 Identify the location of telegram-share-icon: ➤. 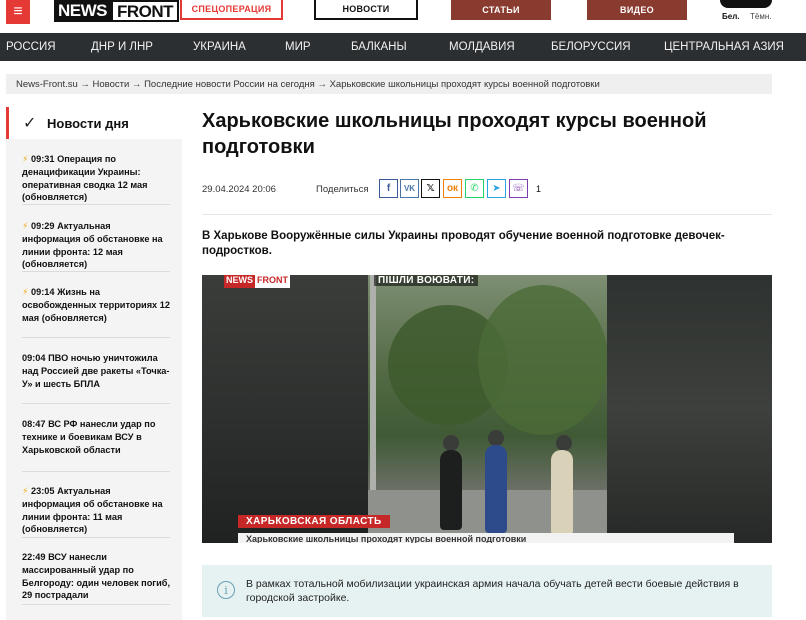
(496, 188).